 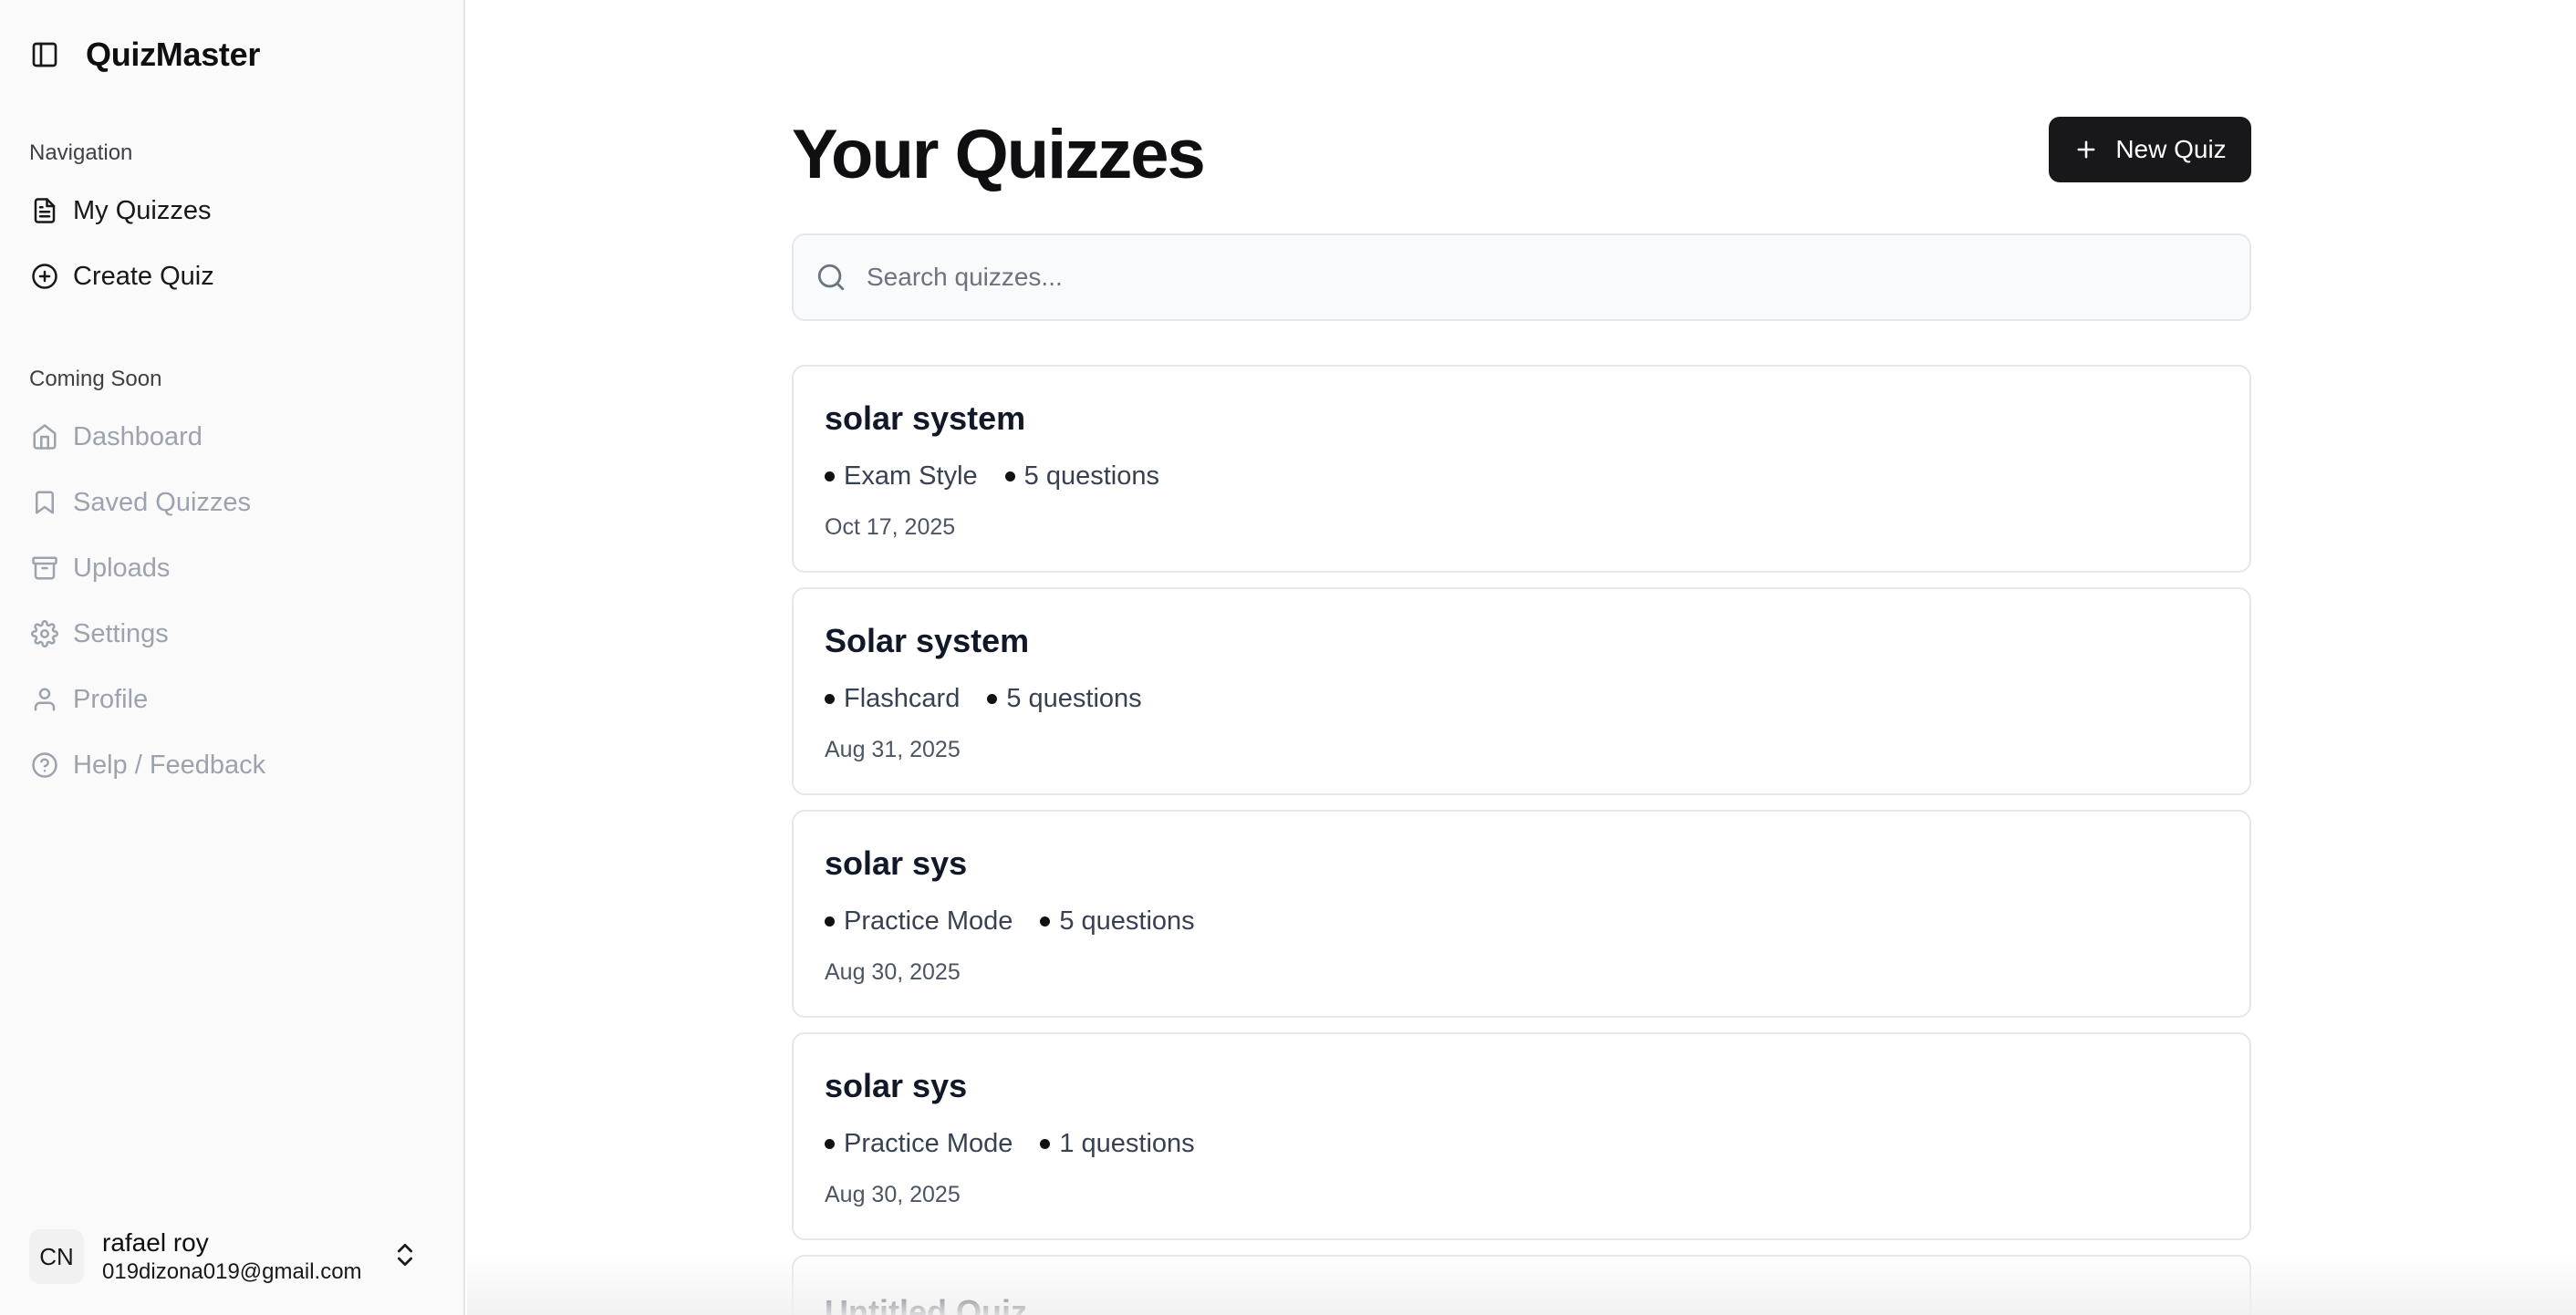 I want to click on plus-circle-icon, so click(x=44, y=276).